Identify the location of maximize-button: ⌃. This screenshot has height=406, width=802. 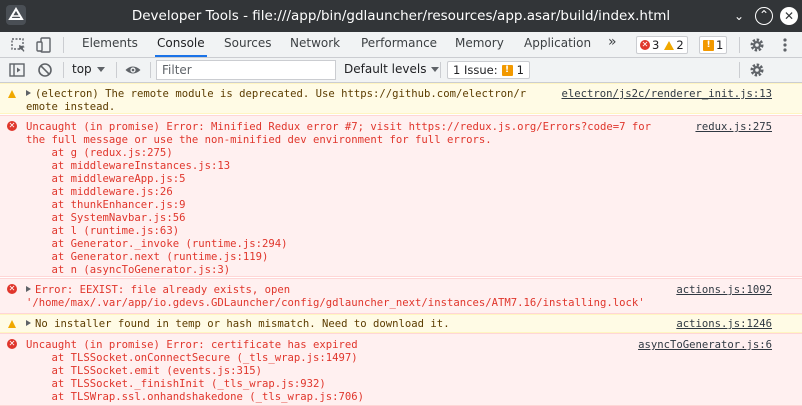
(764, 16).